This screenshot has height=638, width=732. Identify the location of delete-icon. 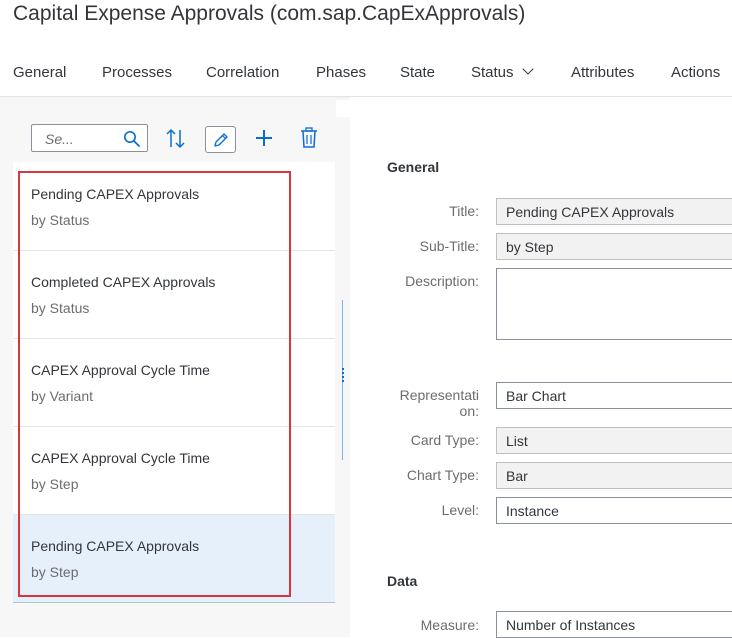
(309, 137).